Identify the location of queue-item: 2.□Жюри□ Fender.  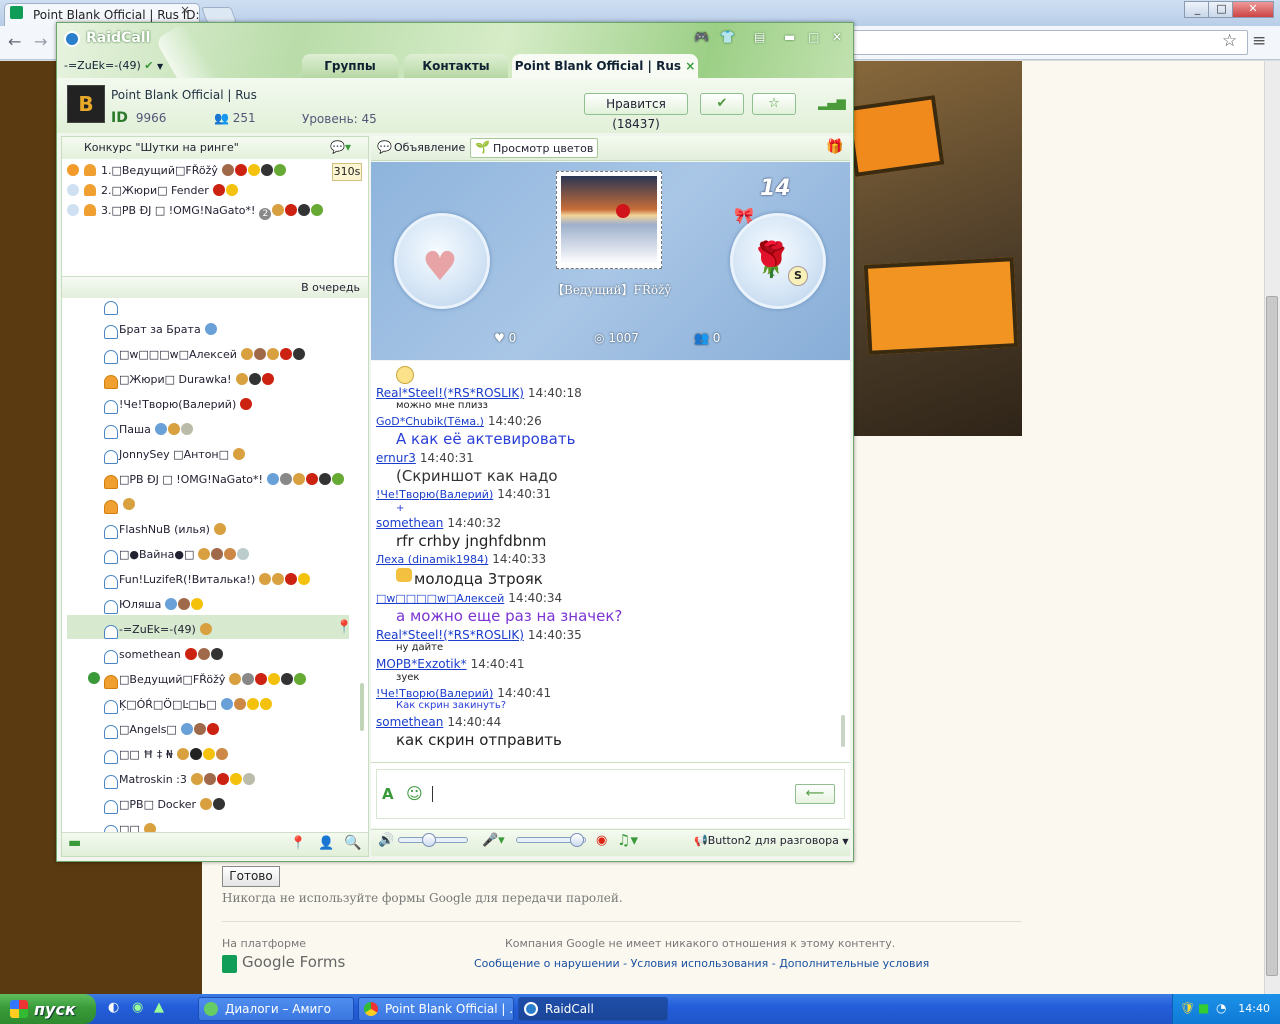
(153, 194).